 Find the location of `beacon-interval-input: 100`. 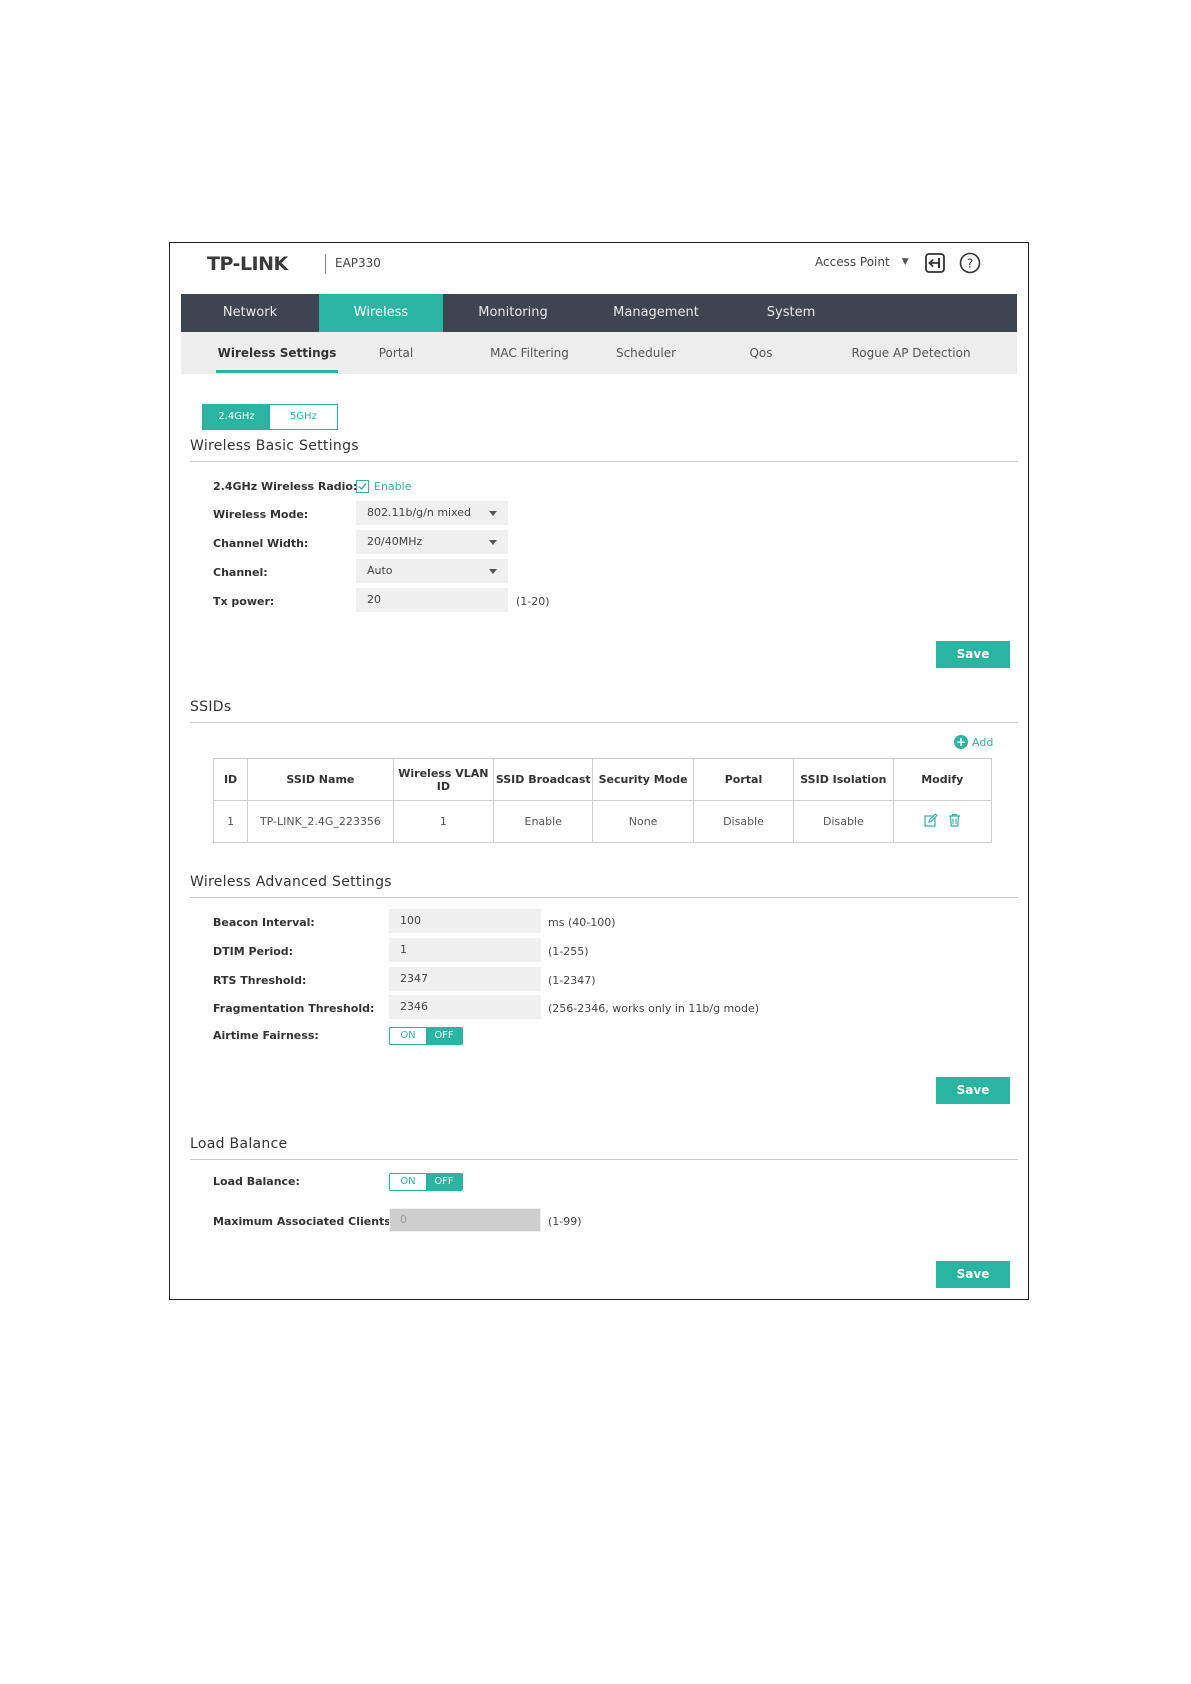

beacon-interval-input: 100 is located at coordinates (465, 921).